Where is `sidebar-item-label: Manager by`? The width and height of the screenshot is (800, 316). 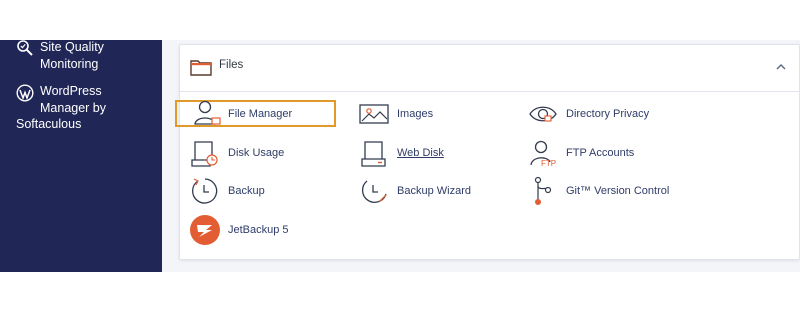
sidebar-item-label: Manager by is located at coordinates (73, 107).